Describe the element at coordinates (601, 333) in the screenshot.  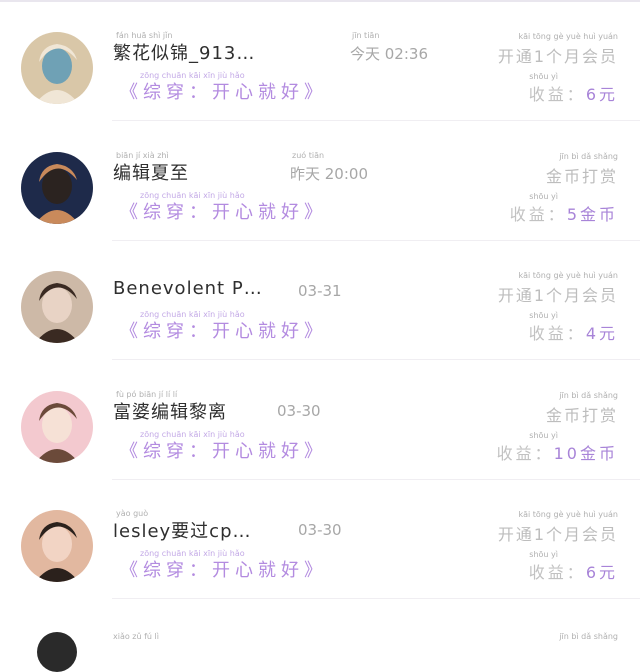
I see `earn-value: 4元` at that location.